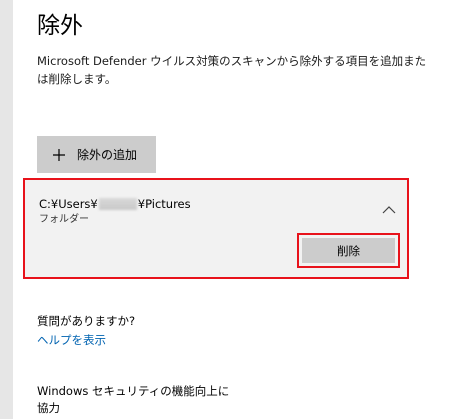 The width and height of the screenshot is (450, 419). I want to click on collapse-toggle-button, so click(389, 210).